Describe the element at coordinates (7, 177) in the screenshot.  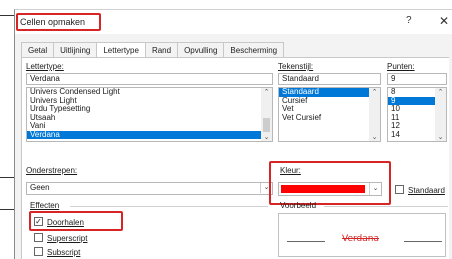
I see `pointer-line-color` at that location.